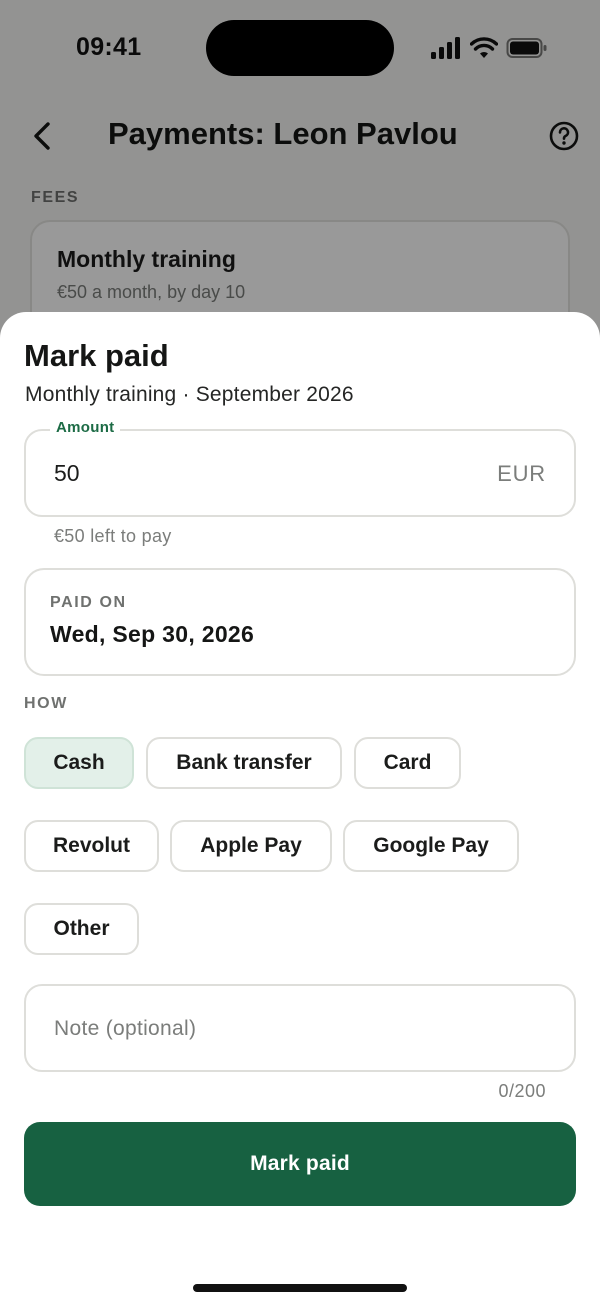 The image size is (600, 1304). What do you see at coordinates (79, 763) in the screenshot?
I see `method-chip-cash: Cash` at bounding box center [79, 763].